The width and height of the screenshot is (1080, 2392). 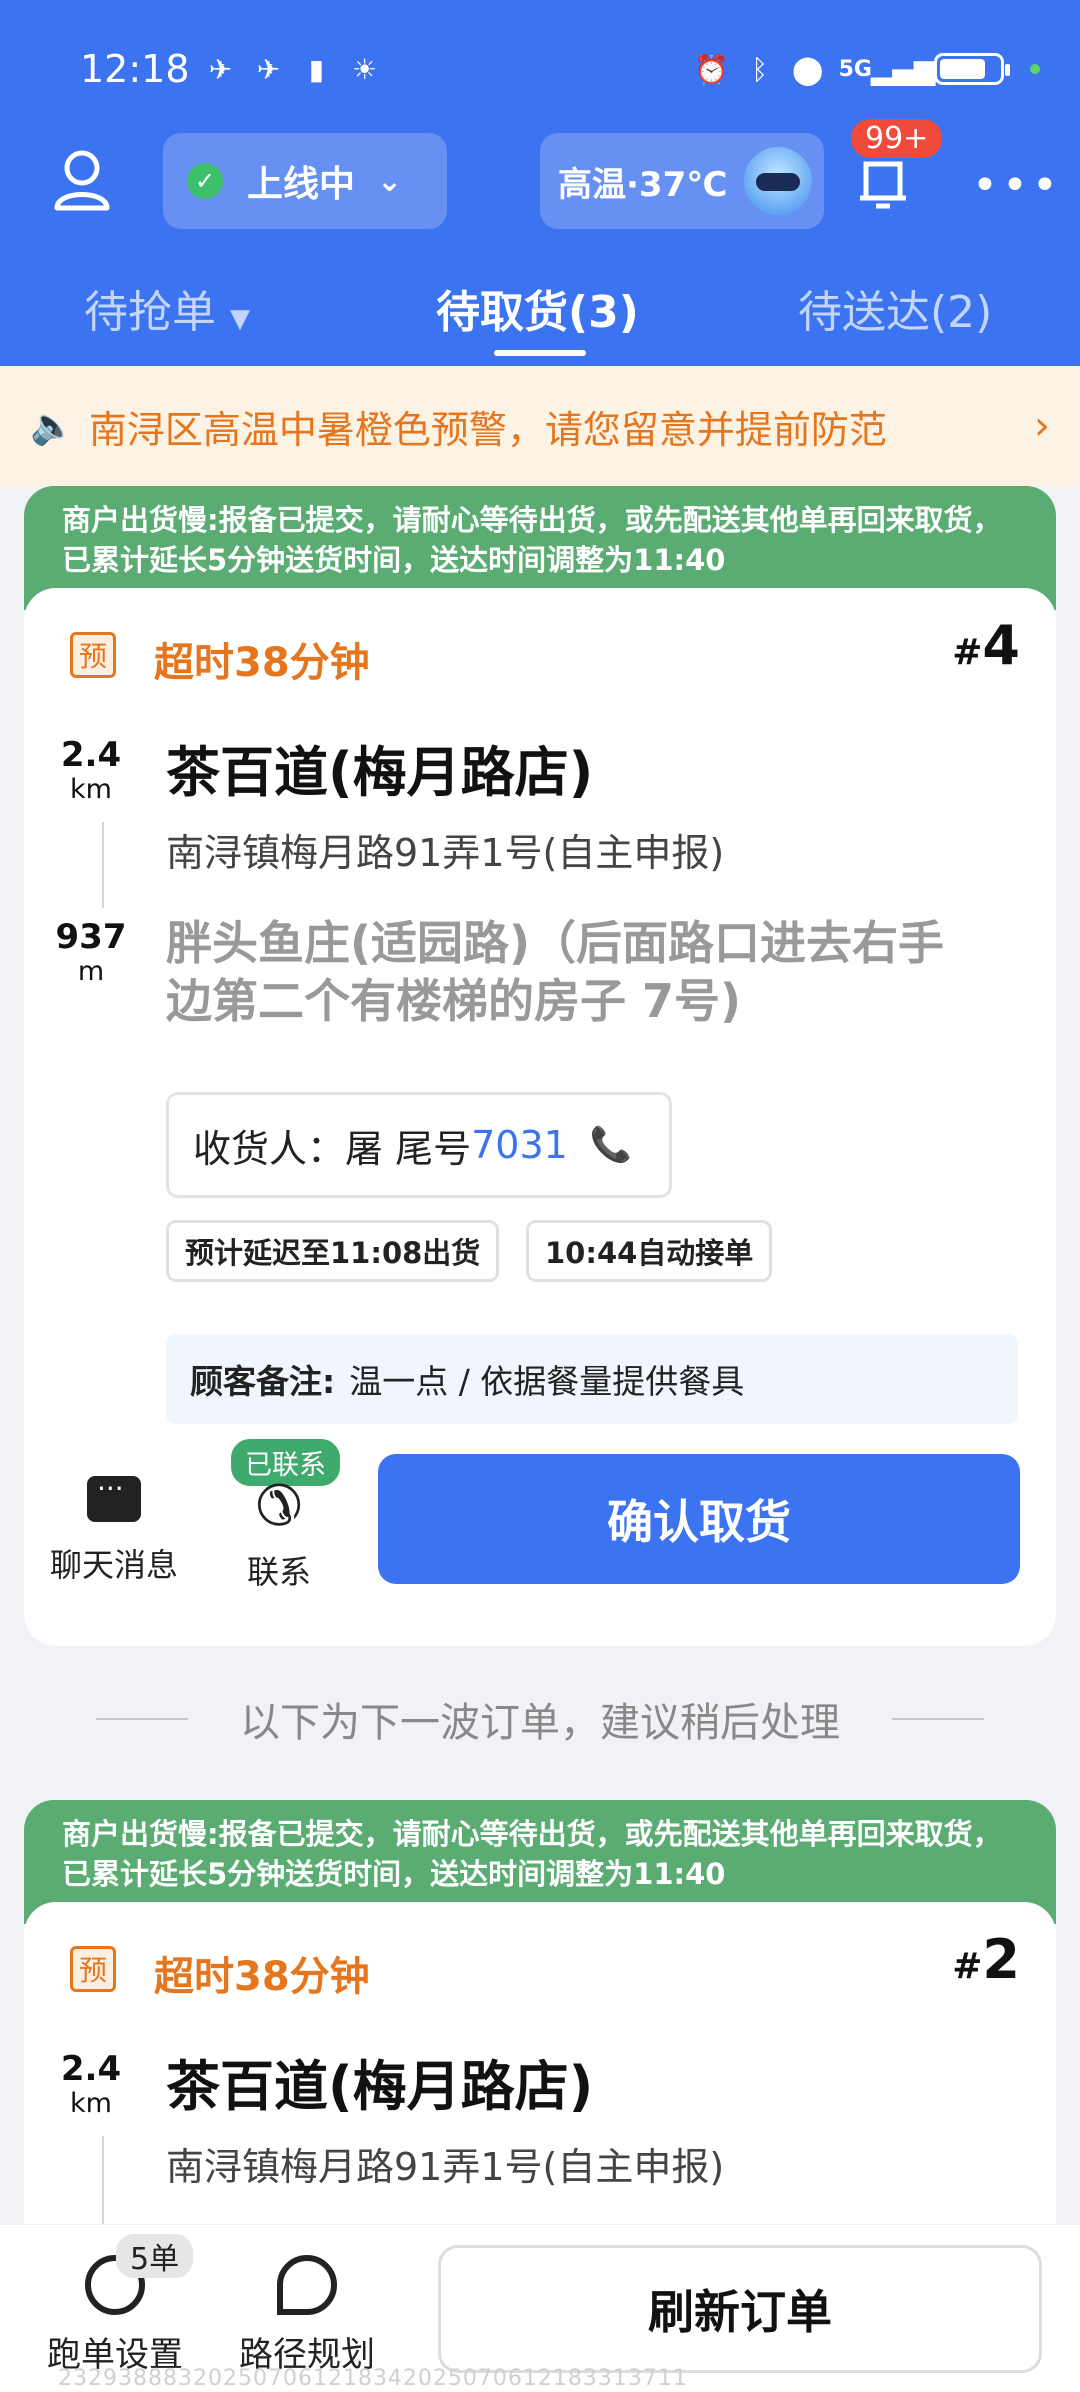 What do you see at coordinates (547, 1381) in the screenshot?
I see `remark-text: 温一点 / 依据餐量提供餐具` at bounding box center [547, 1381].